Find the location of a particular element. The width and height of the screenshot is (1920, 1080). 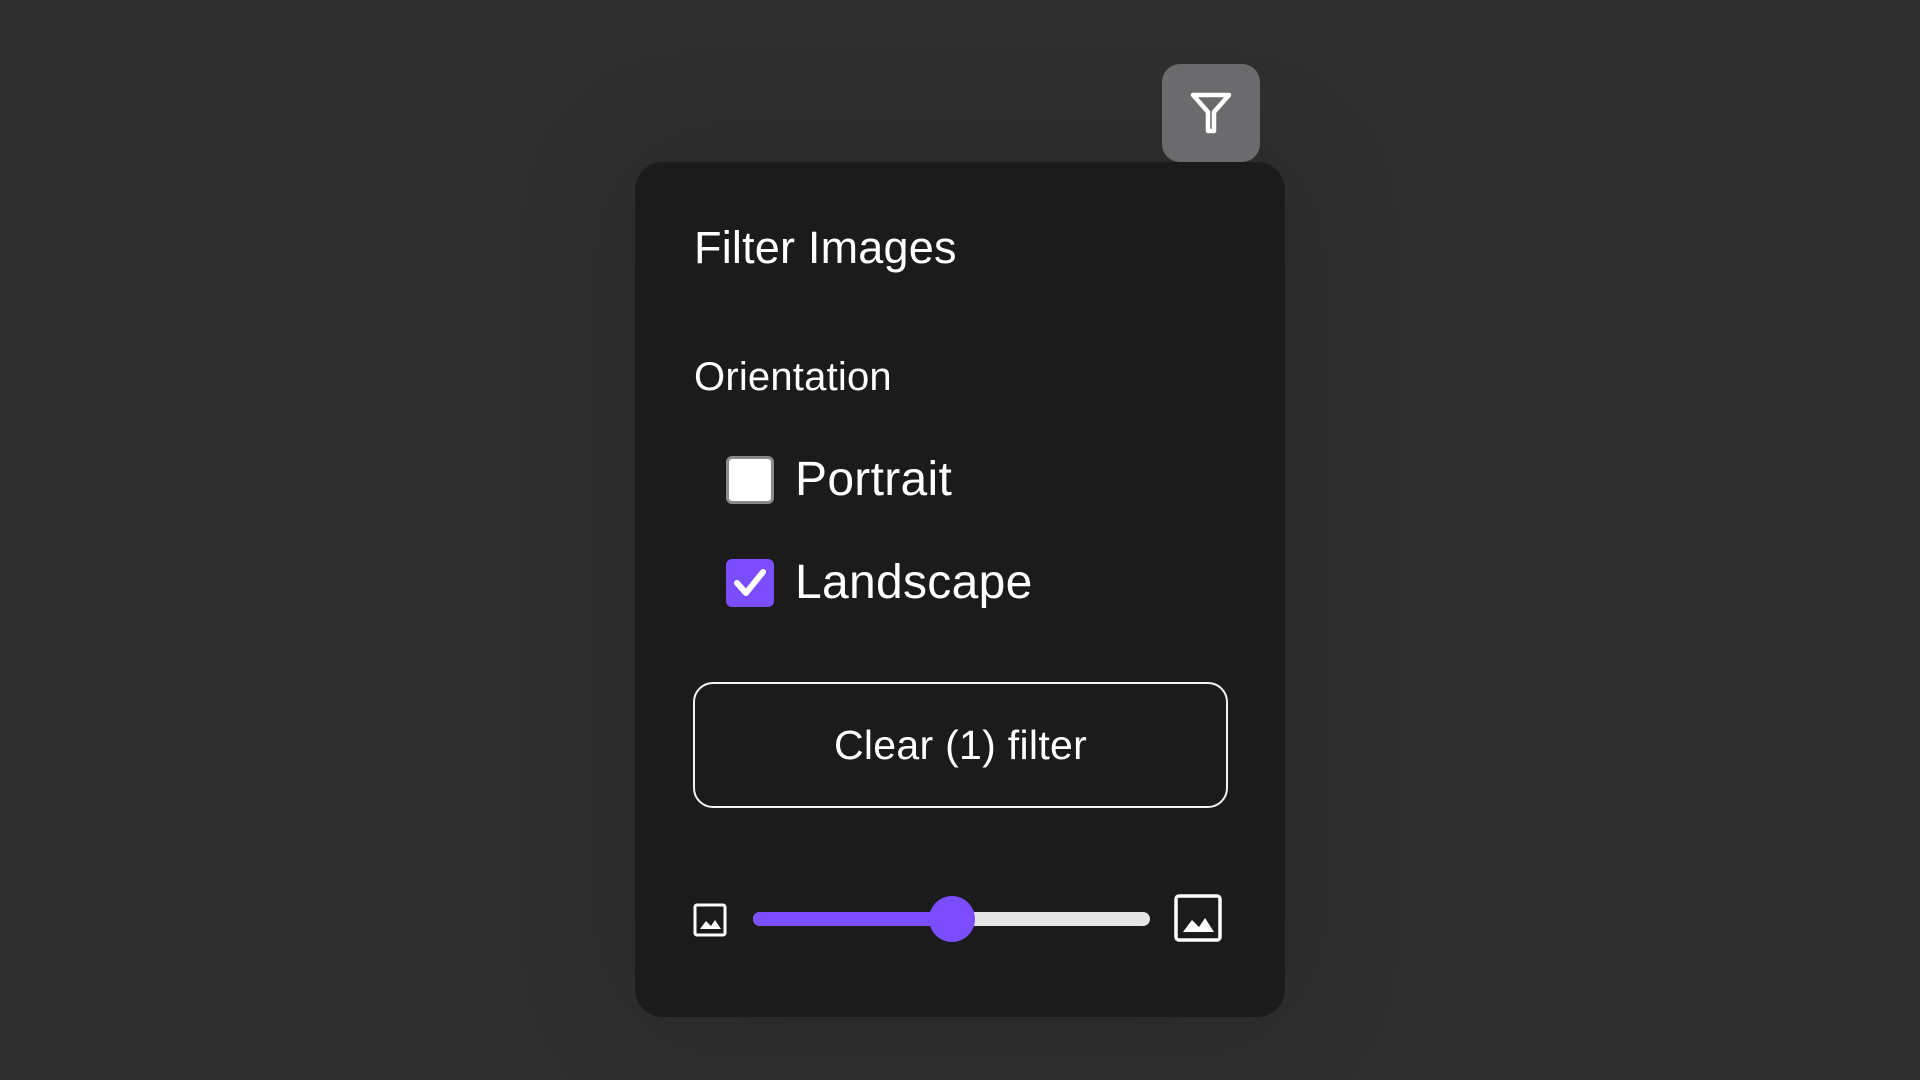

portrait-label: Portrait is located at coordinates (874, 479).